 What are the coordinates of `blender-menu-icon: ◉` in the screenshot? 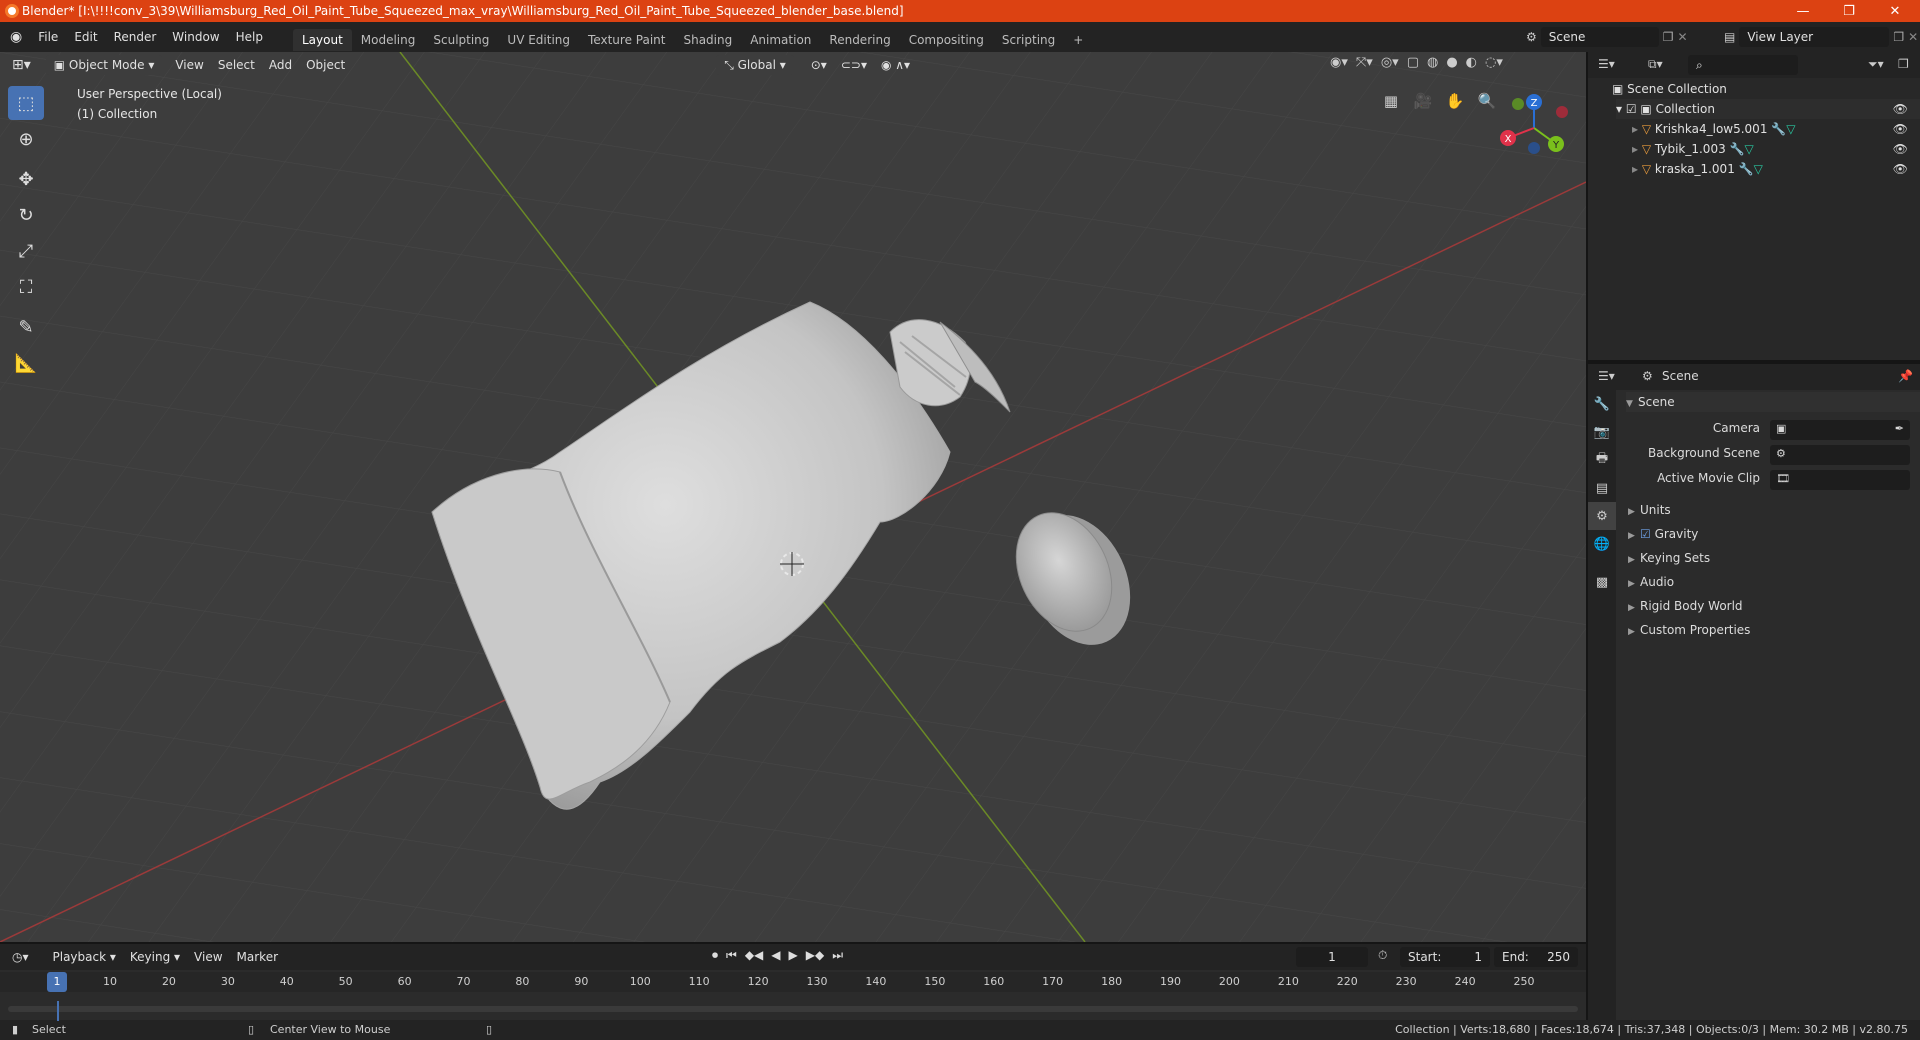 It's located at (15, 37).